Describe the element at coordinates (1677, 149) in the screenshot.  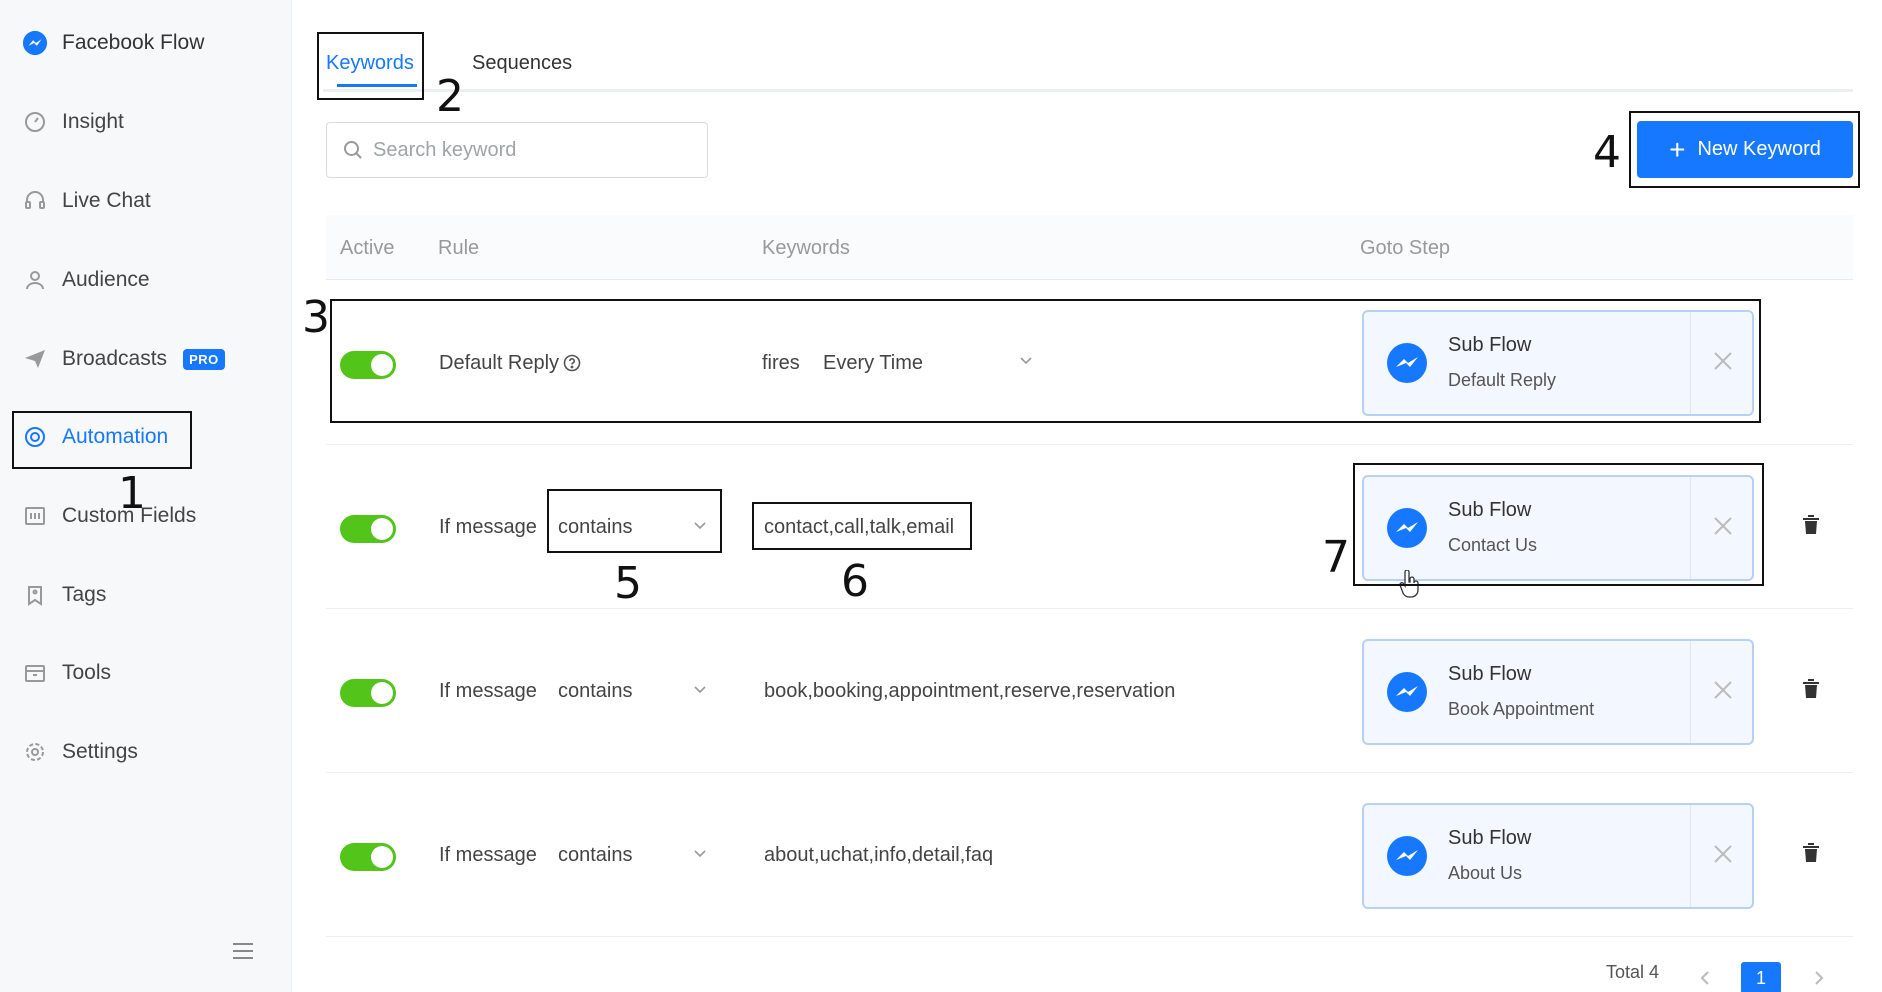
I see `plus-icon: +` at that location.